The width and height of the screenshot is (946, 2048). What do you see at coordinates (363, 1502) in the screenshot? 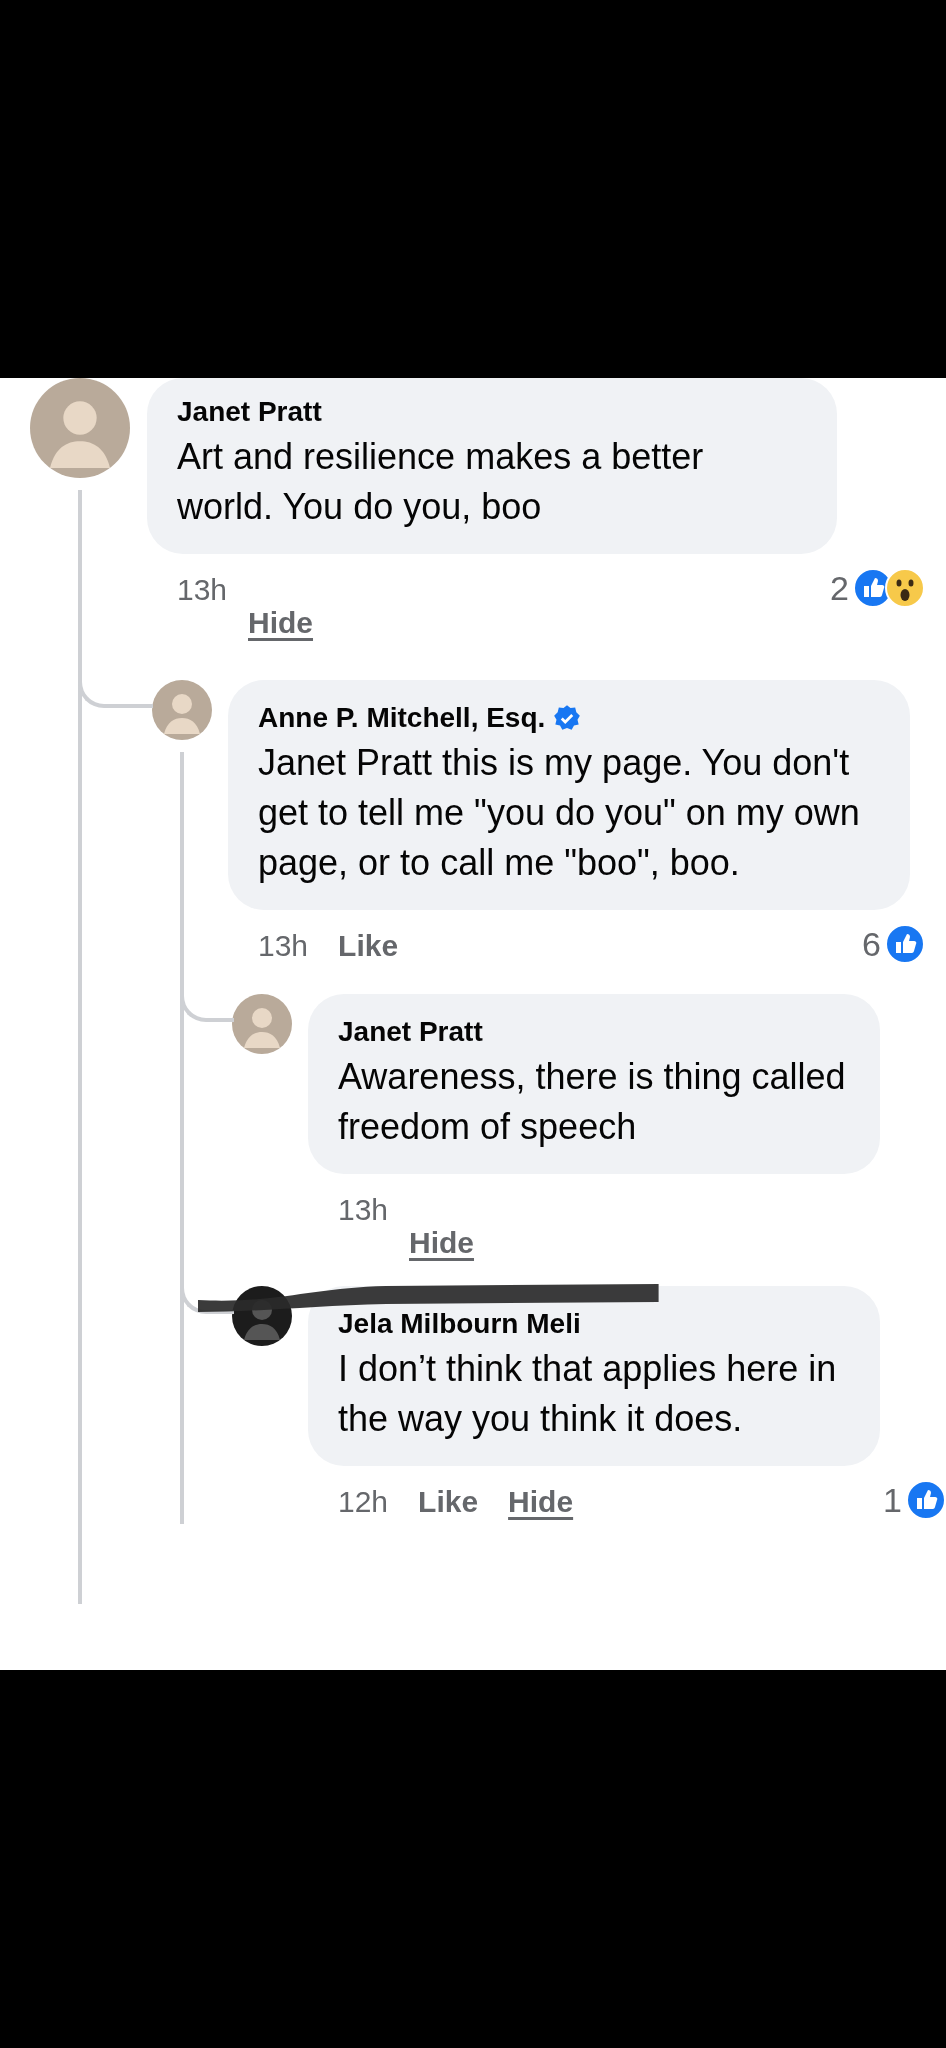
I see `timestamp: 12h` at bounding box center [363, 1502].